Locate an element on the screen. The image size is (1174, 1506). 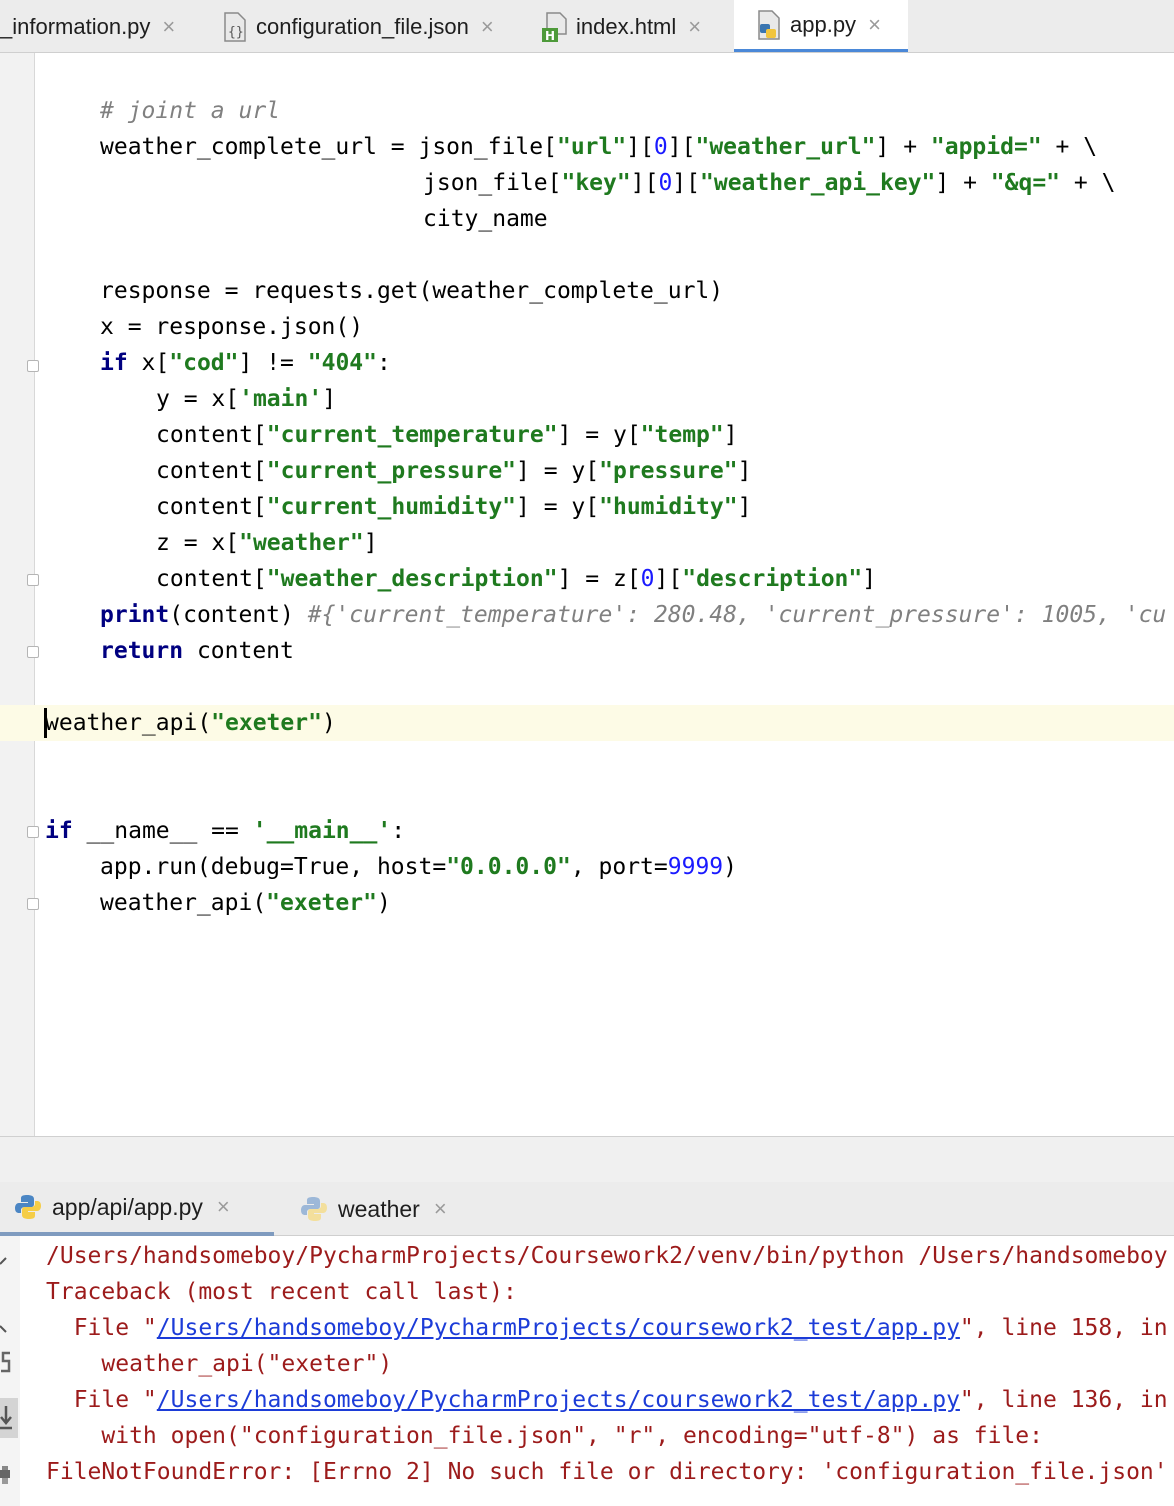
console-line: Traceback (most recent call last): is located at coordinates (281, 1292).